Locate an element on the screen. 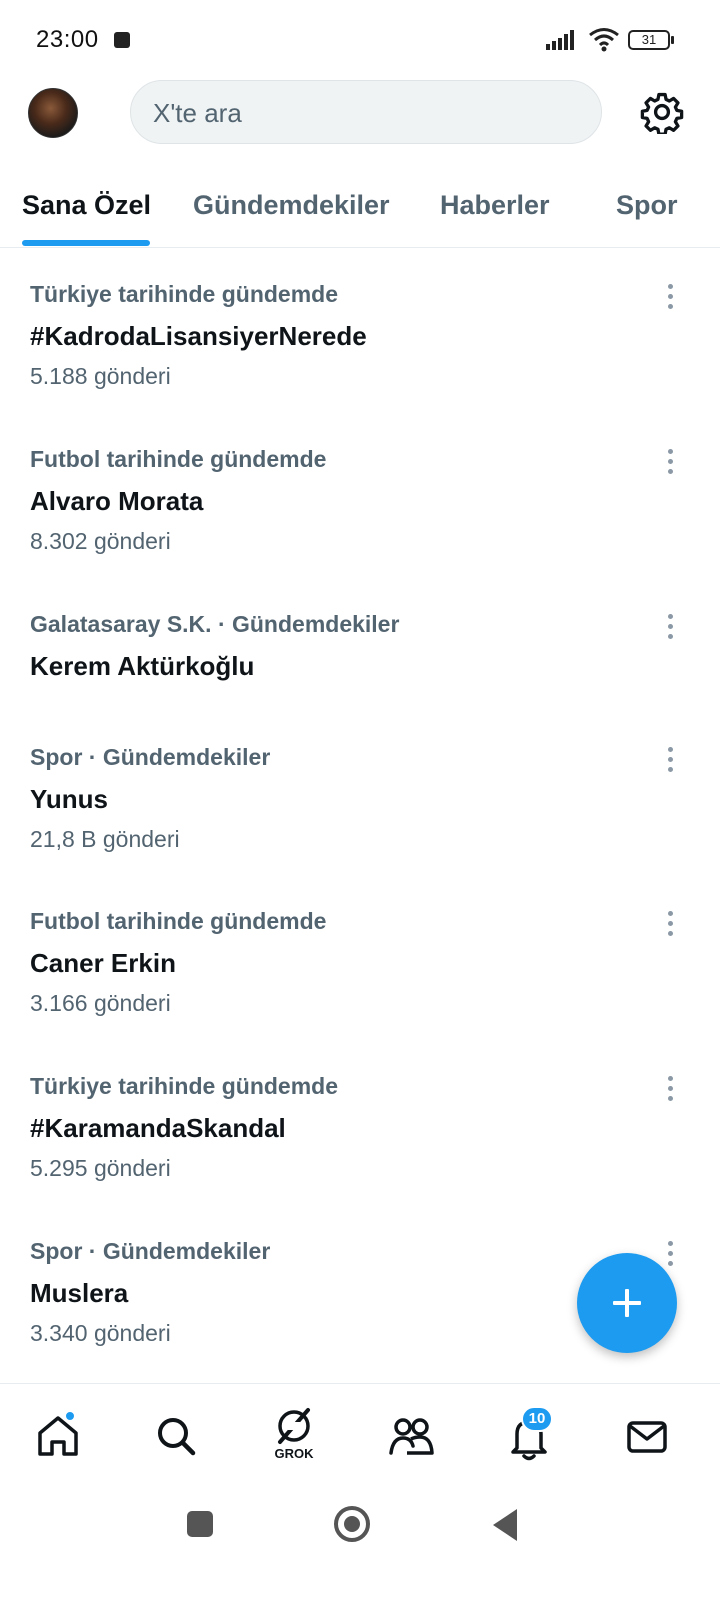 The image size is (720, 1600). trend-title: Kerem Aktürkoğlu is located at coordinates (142, 666).